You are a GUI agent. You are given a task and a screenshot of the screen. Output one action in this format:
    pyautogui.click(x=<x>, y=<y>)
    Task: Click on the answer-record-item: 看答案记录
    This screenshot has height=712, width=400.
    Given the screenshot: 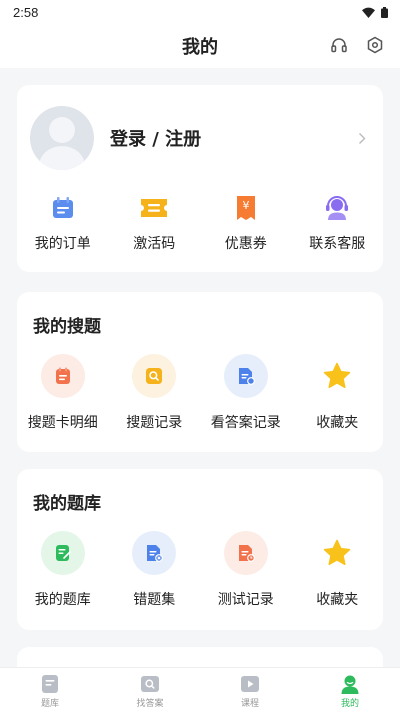 What is the action you would take?
    pyautogui.click(x=246, y=393)
    